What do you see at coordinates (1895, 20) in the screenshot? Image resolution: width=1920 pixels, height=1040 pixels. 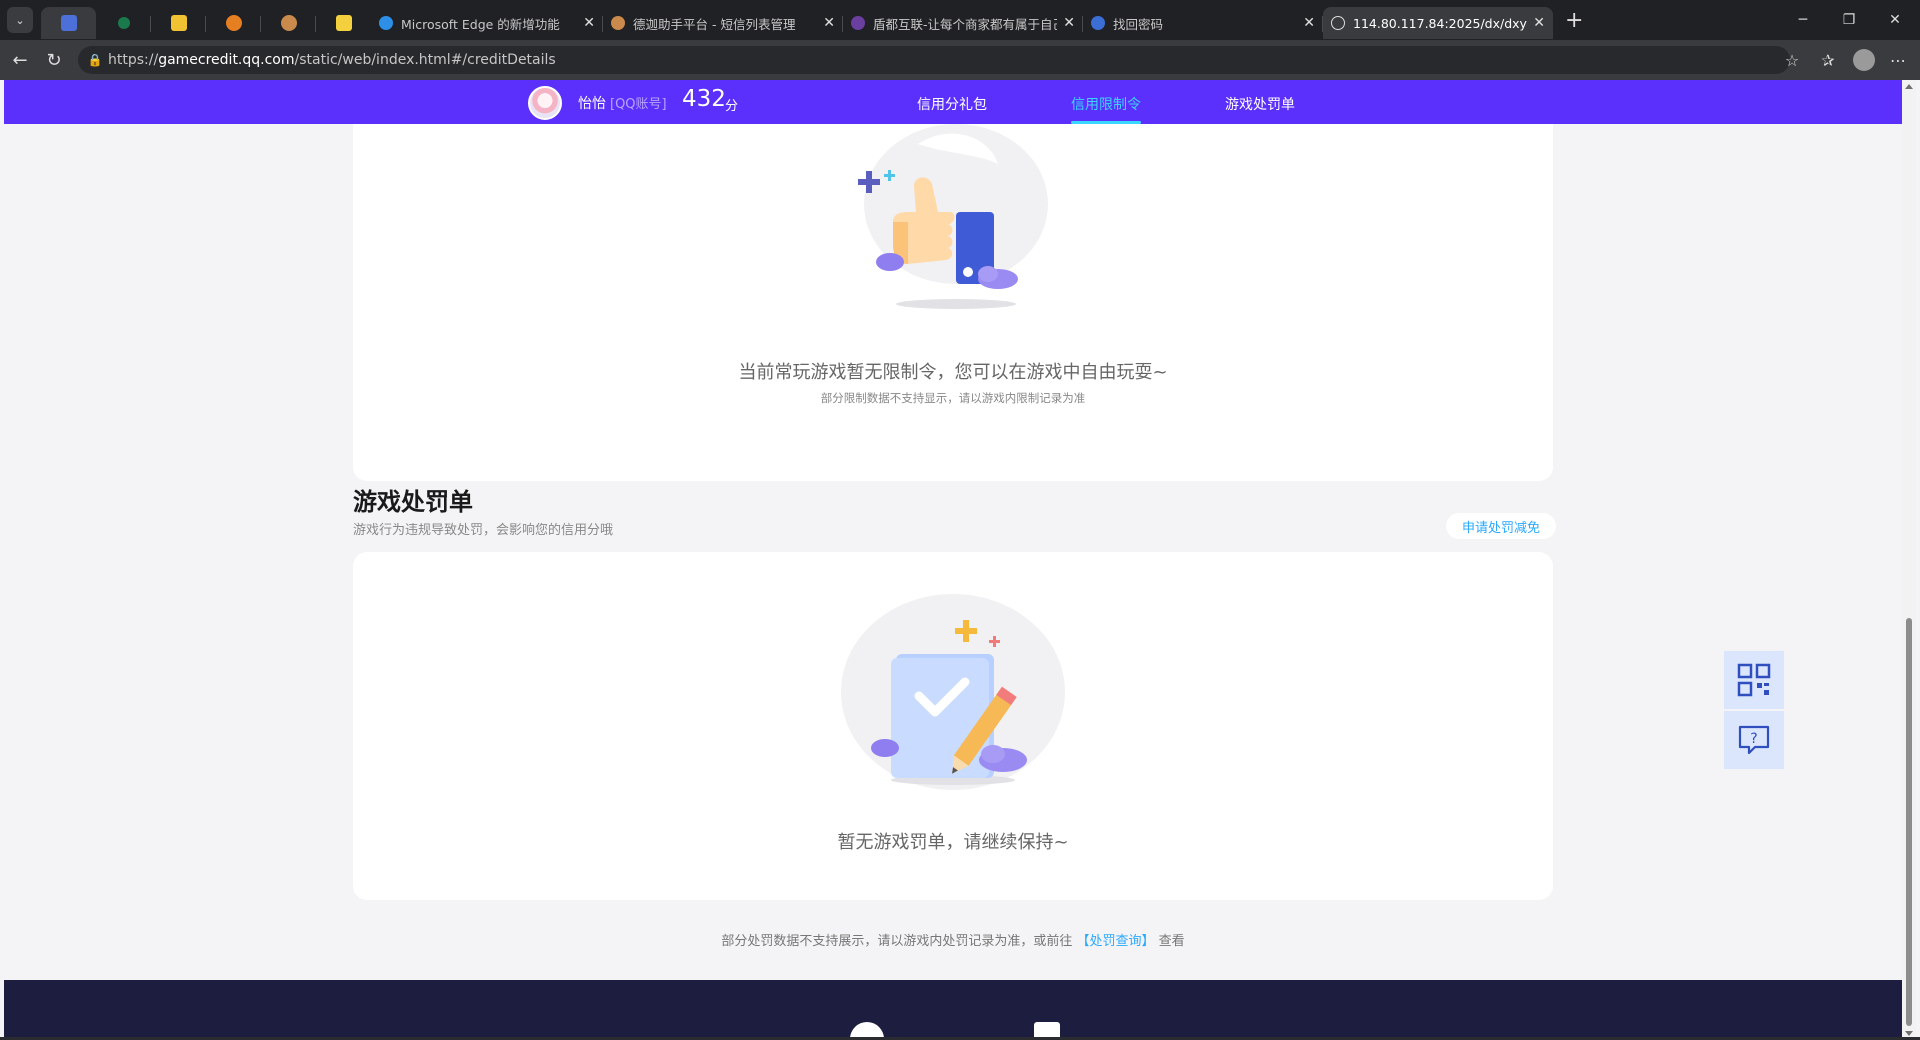 I see `close-window-button: ✕` at bounding box center [1895, 20].